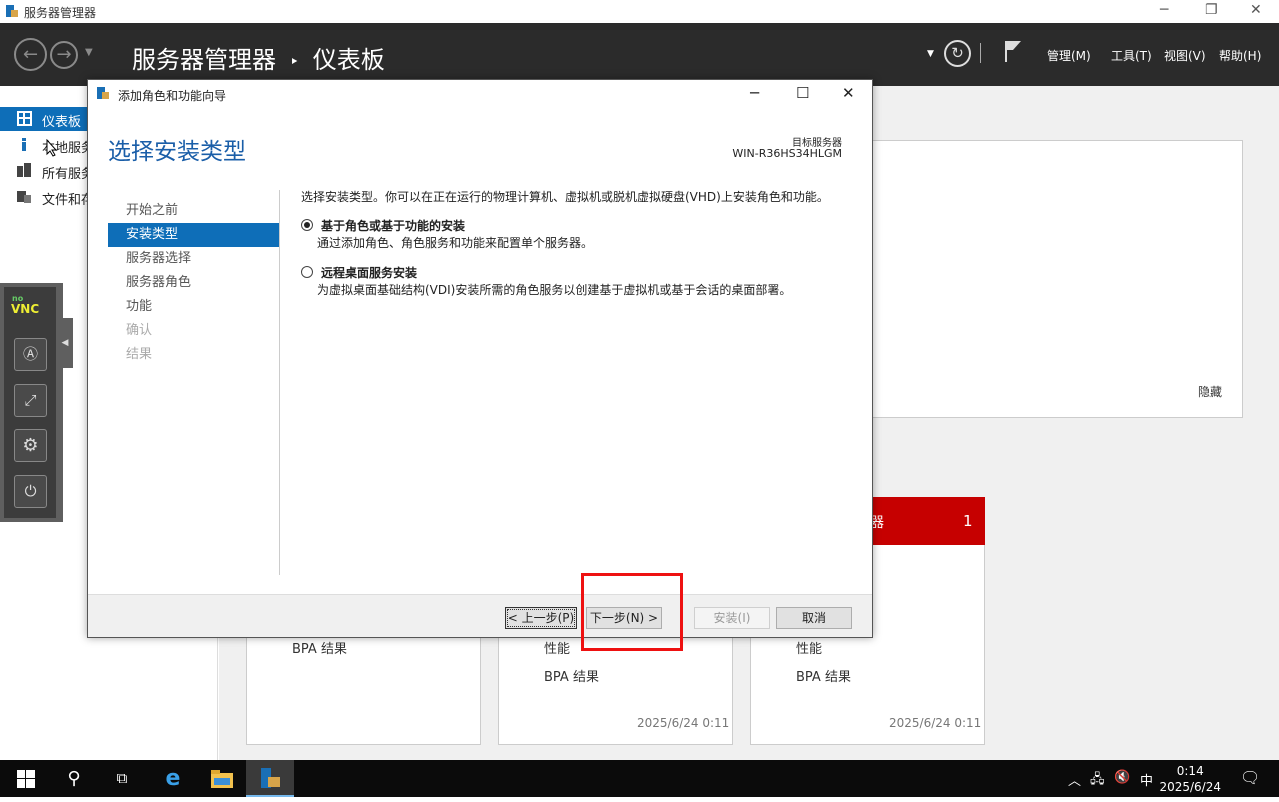 The height and width of the screenshot is (802, 1279). I want to click on file-explorer-icon, so click(222, 778).